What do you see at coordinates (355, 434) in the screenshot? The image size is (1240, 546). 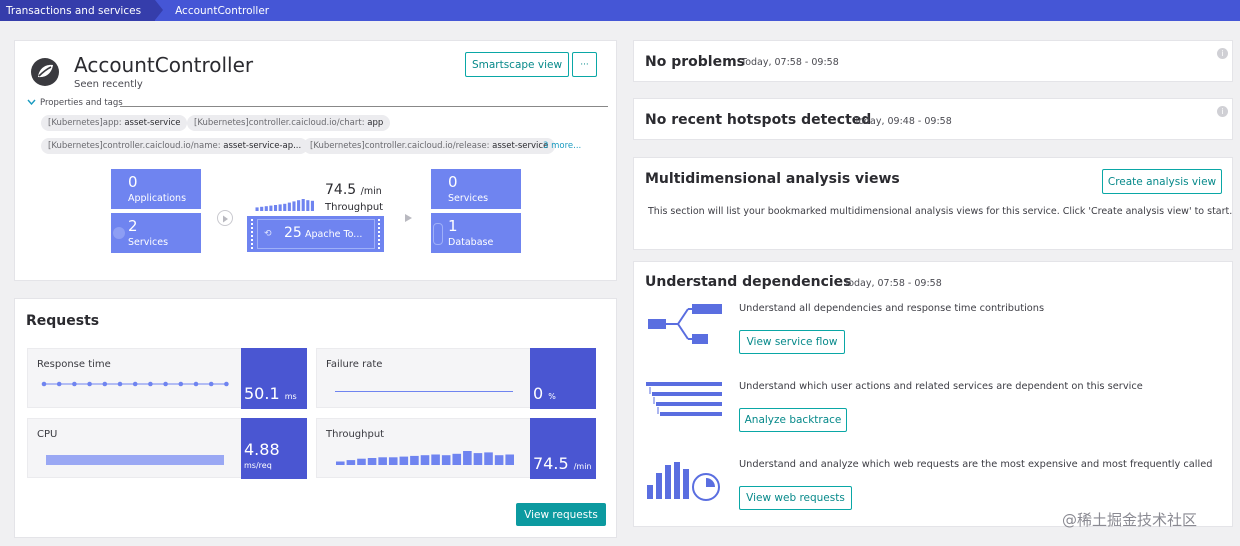 I see `throughput-label: Throughput` at bounding box center [355, 434].